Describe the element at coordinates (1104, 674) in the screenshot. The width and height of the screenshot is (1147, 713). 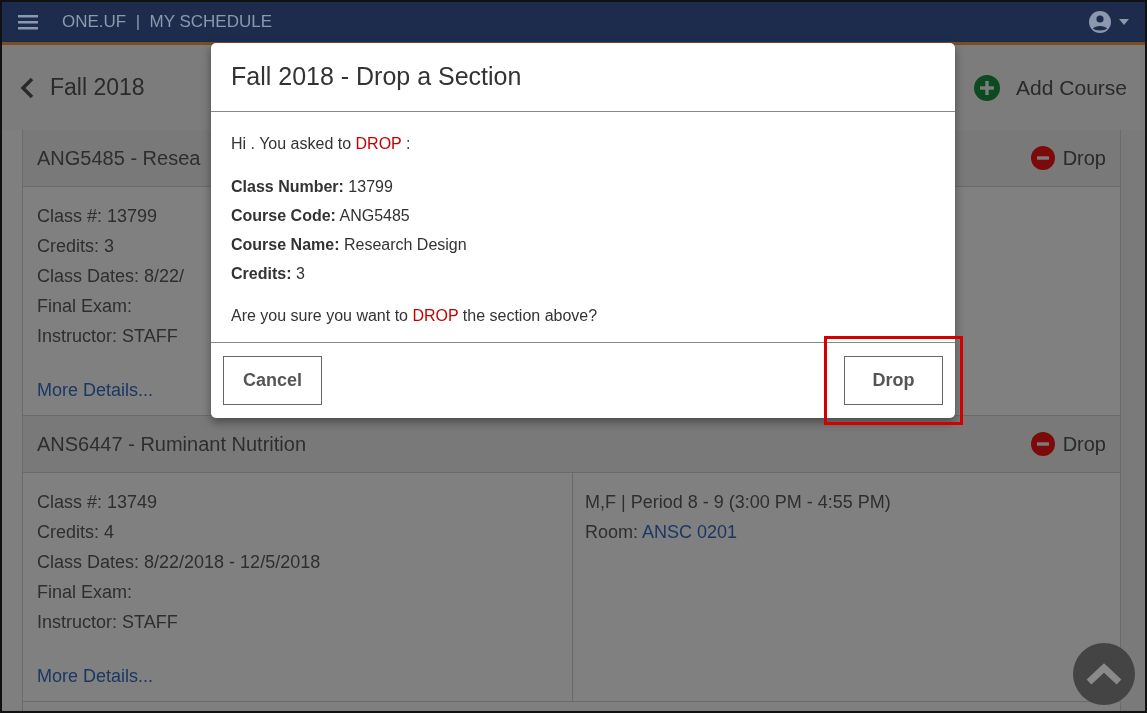
I see `chevron-up-icon` at that location.